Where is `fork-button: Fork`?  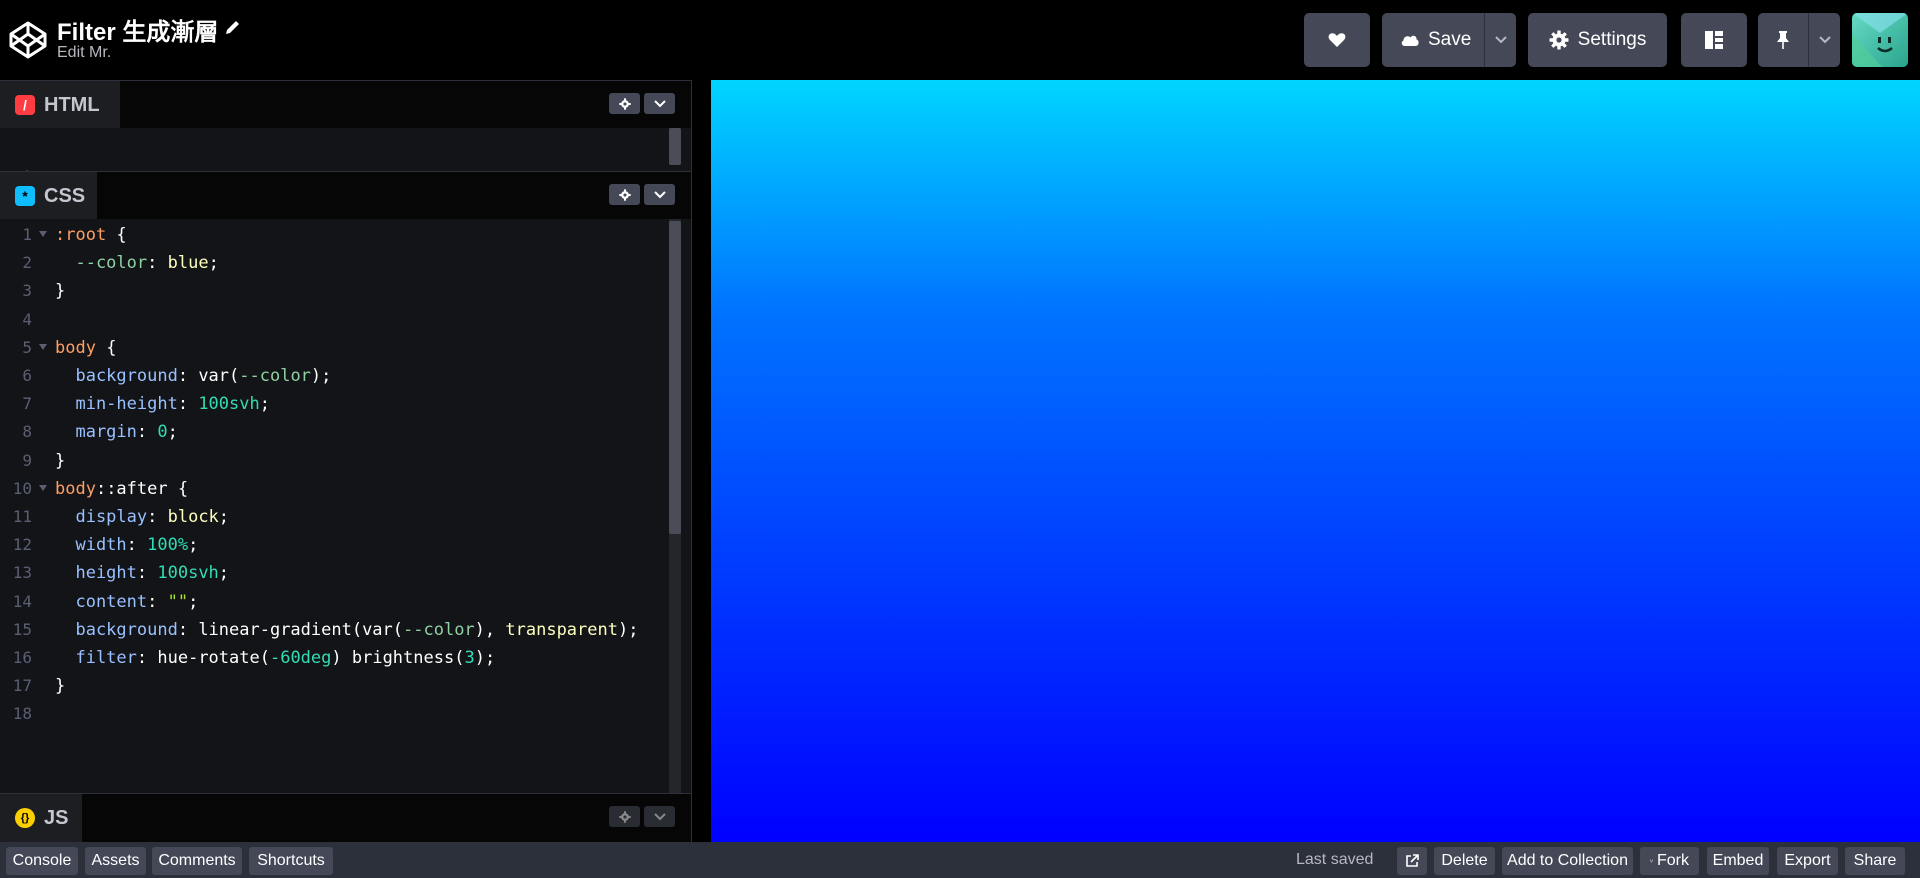
fork-button: Fork is located at coordinates (1669, 861).